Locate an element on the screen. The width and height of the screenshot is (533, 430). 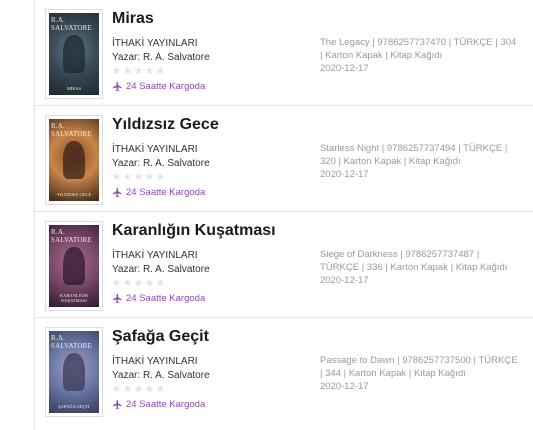
product-title: Yıldızsız Gece is located at coordinates (165, 125).